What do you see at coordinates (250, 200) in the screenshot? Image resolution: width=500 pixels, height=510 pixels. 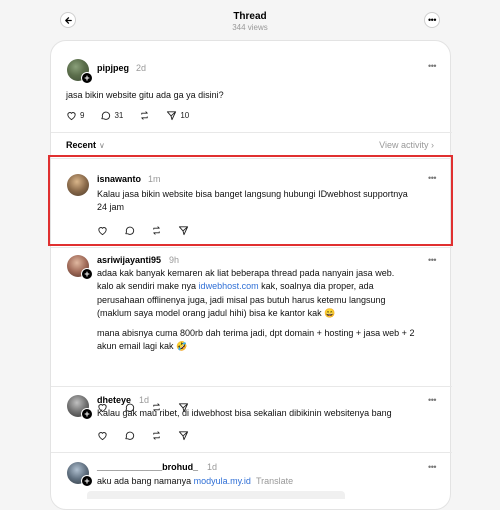 I see `highlight-box` at bounding box center [250, 200].